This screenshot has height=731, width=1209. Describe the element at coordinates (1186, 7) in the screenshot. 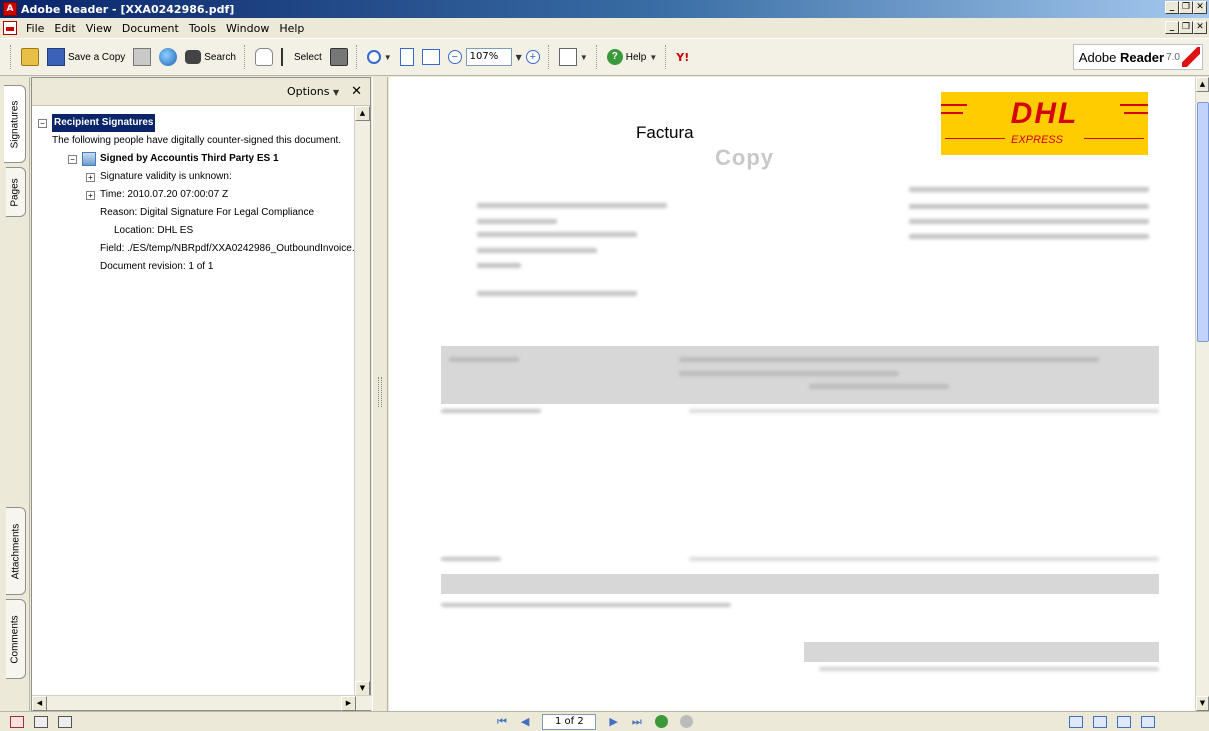

I see `restore-button: ❐` at that location.